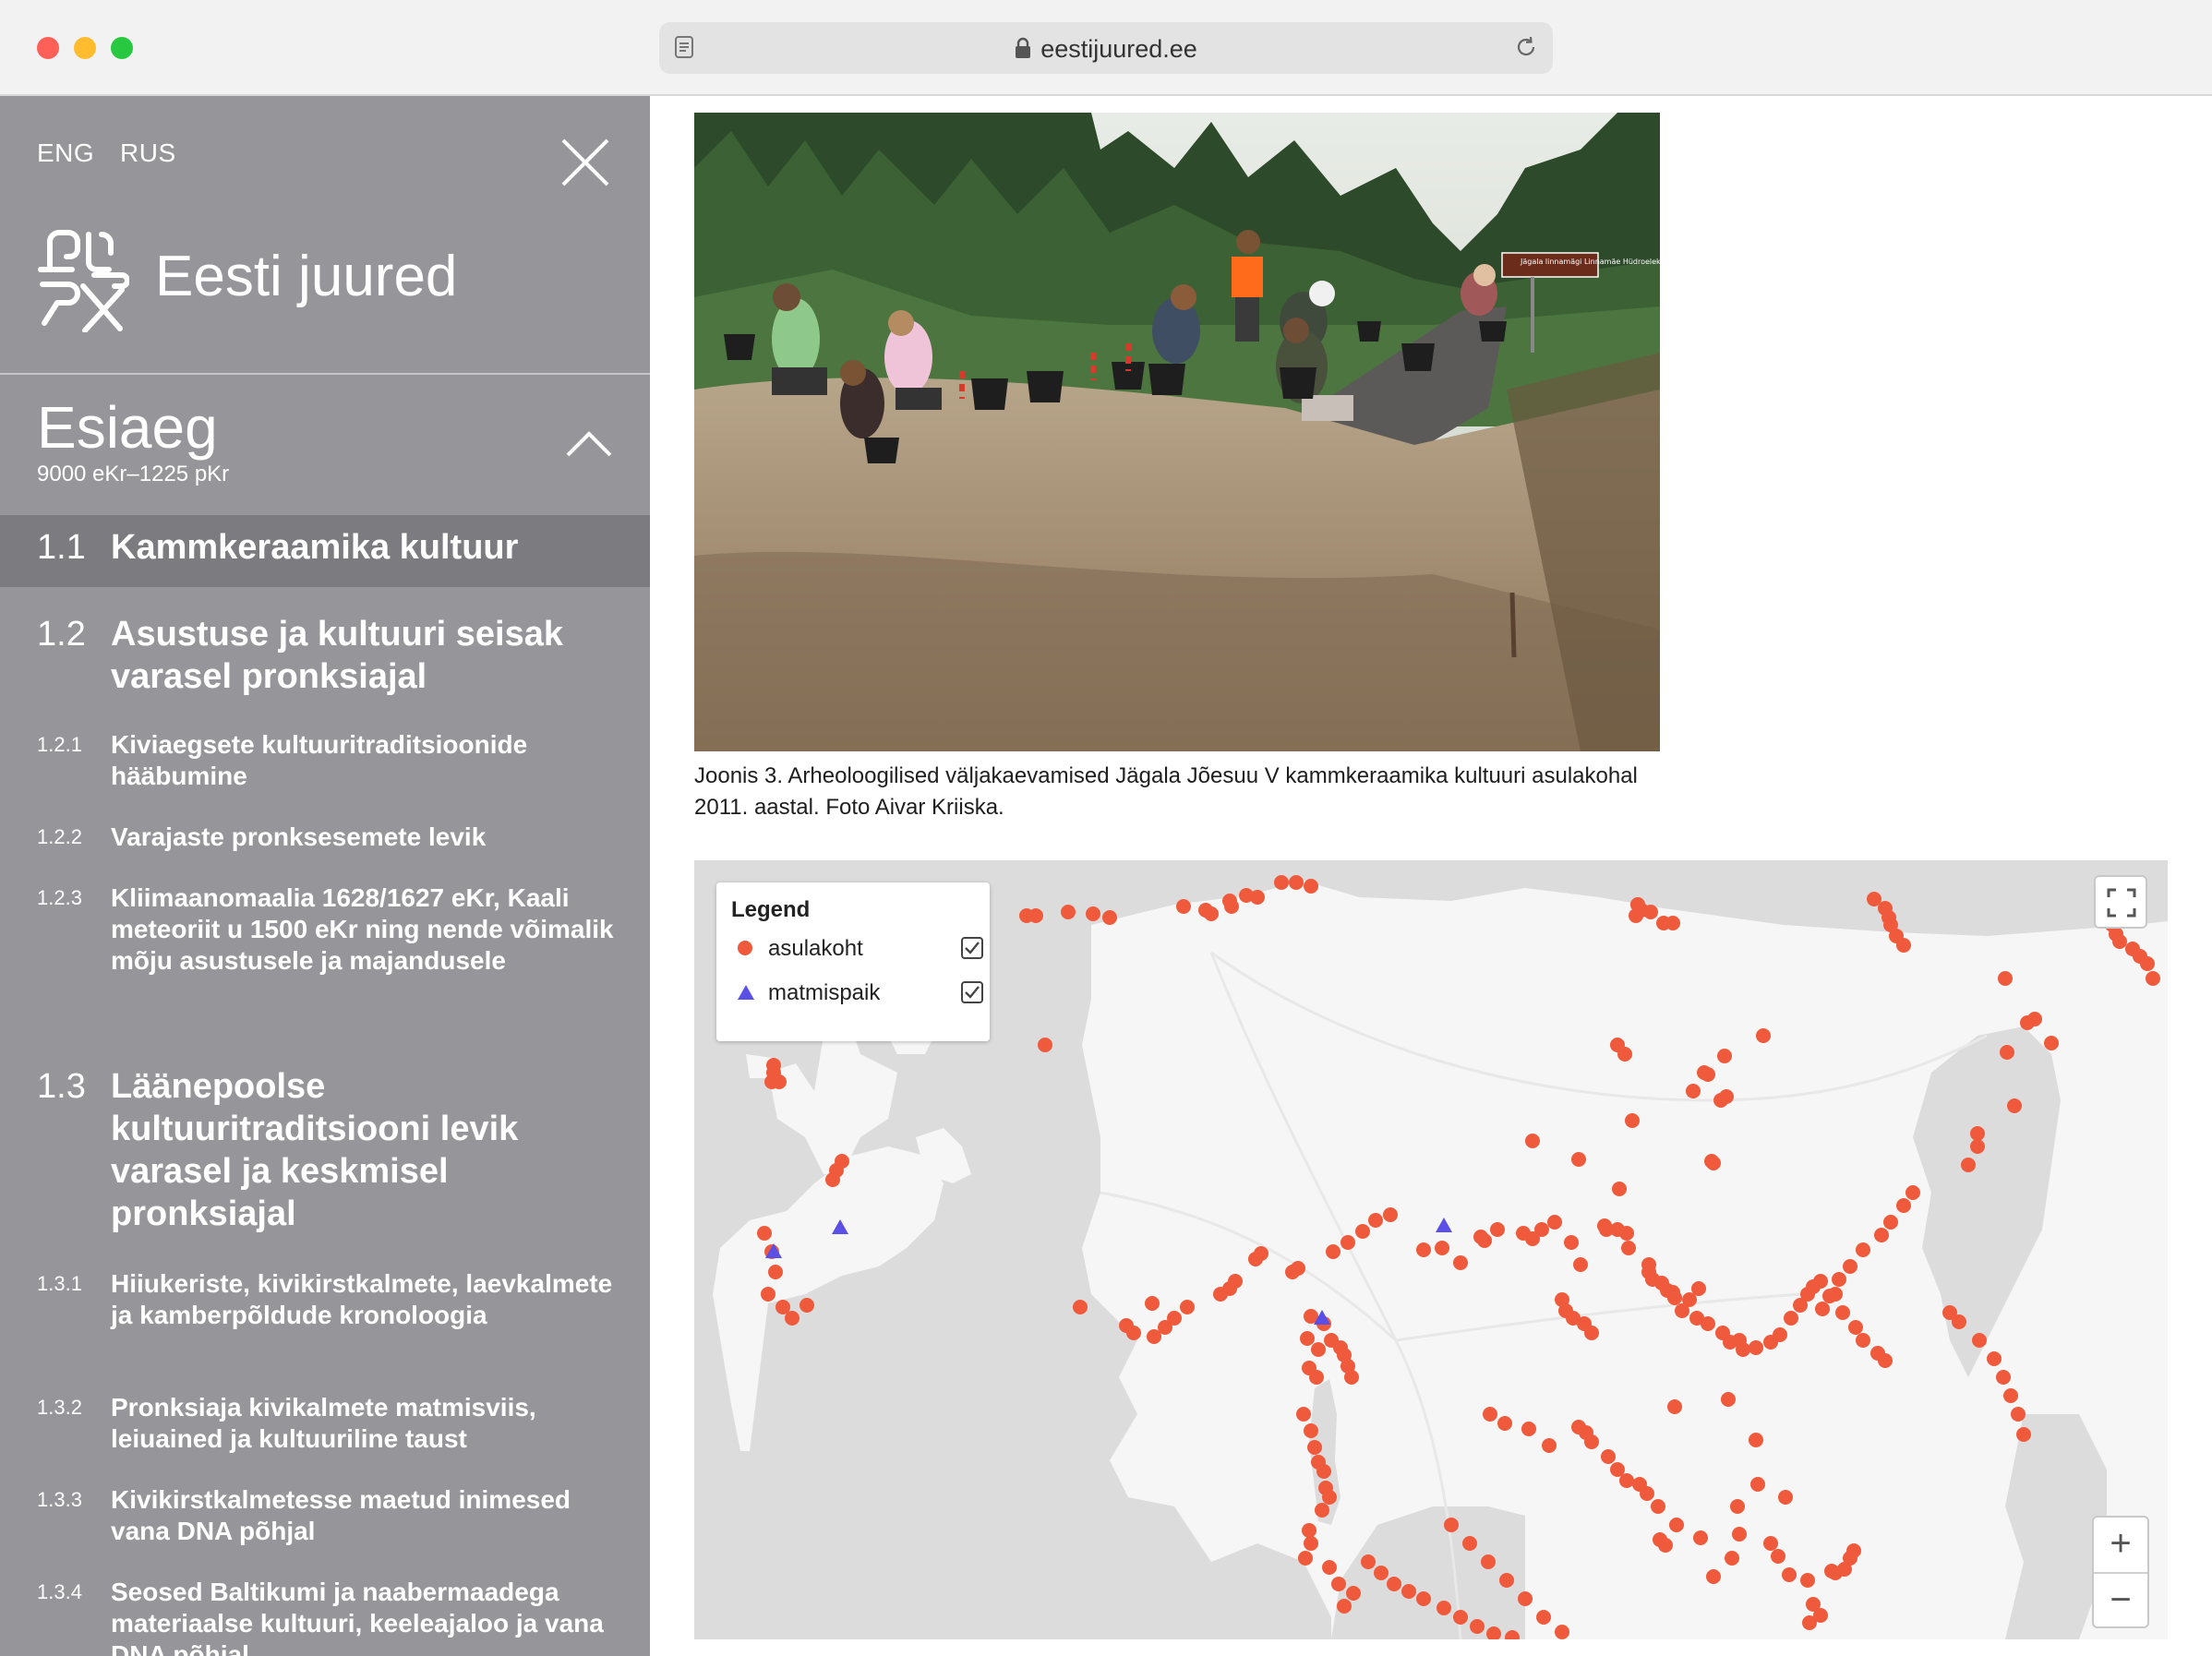  I want to click on zoom-window-button, so click(122, 48).